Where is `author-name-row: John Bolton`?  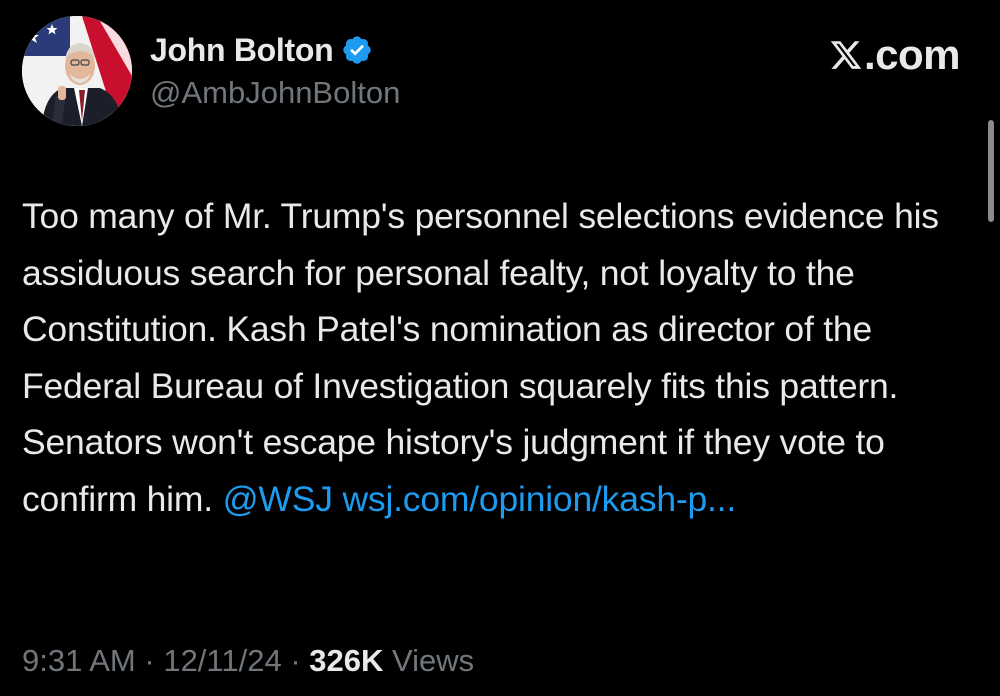
author-name-row: John Bolton is located at coordinates (261, 50).